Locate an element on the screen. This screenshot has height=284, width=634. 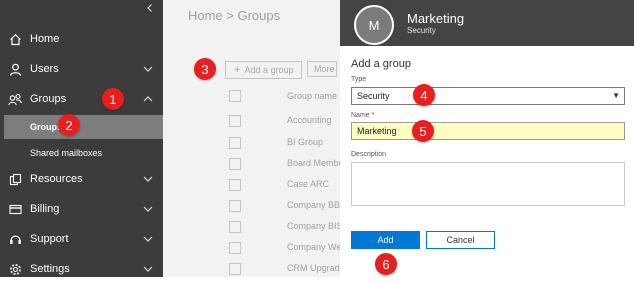
billing-icon is located at coordinates (15, 209).